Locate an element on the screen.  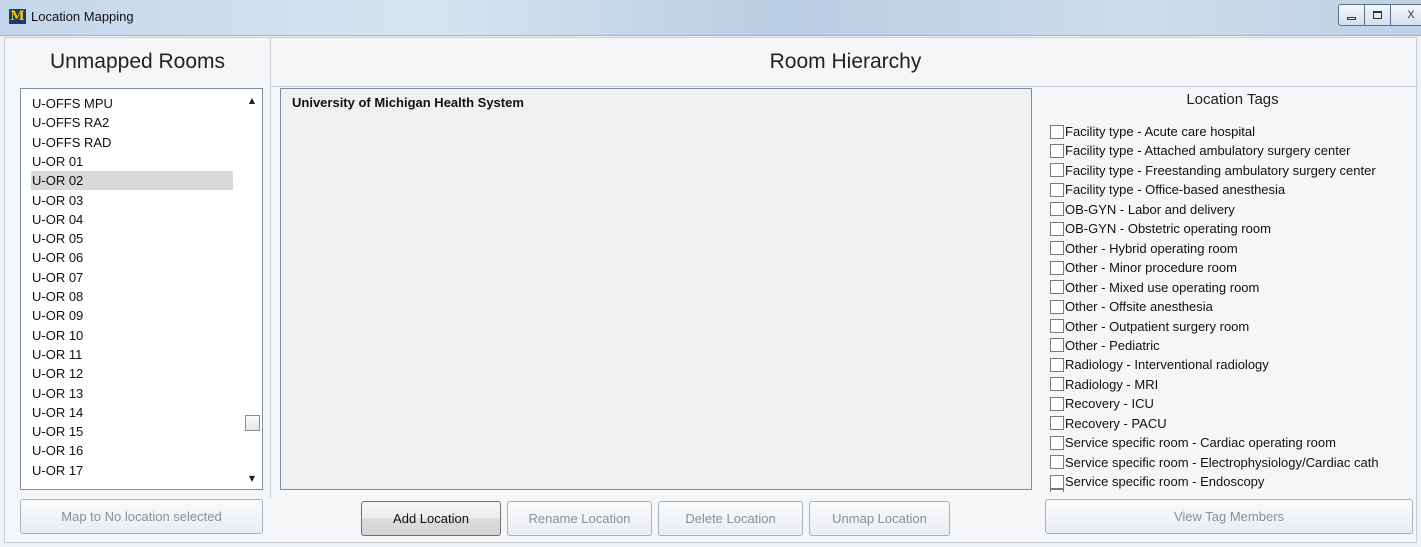
delete-location-button: Delete Location is located at coordinates (730, 518).